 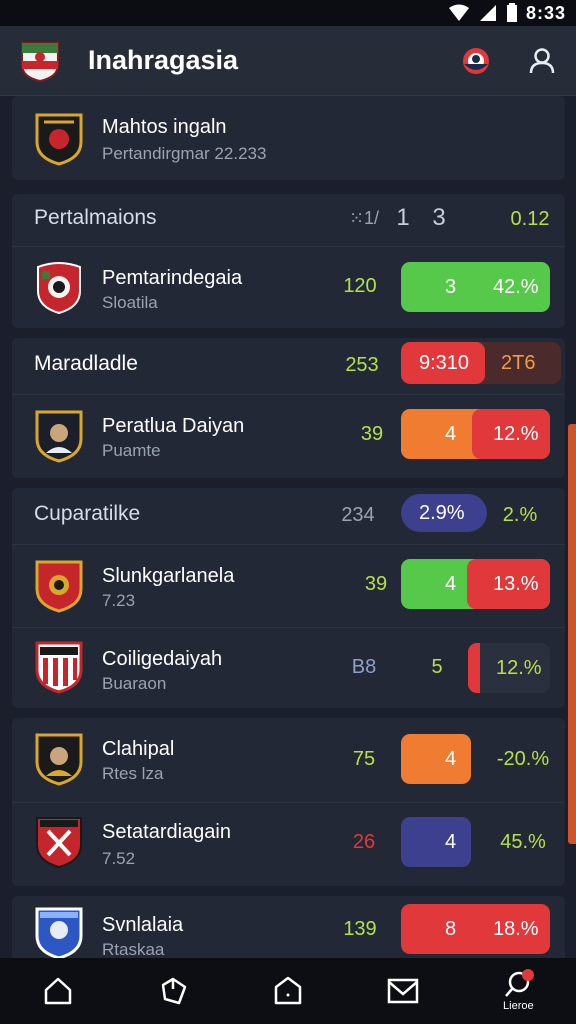 What do you see at coordinates (475, 434) in the screenshot?
I see `stat-pill: 4 12.%` at bounding box center [475, 434].